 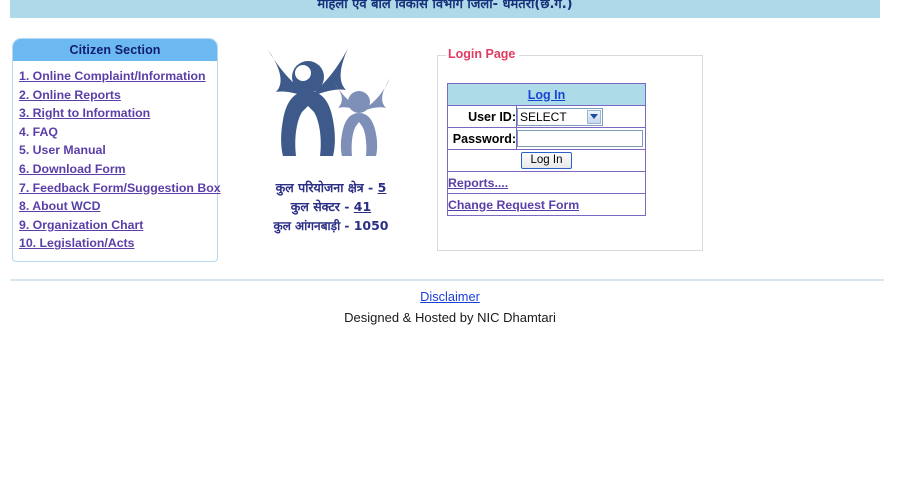 I want to click on sidebar-item-user-manual: 5. User Manual, so click(x=62, y=150).